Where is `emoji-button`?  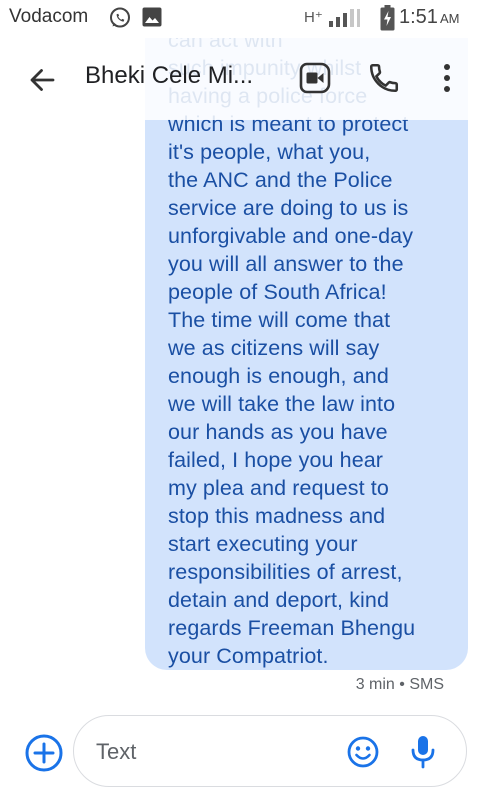 emoji-button is located at coordinates (363, 752).